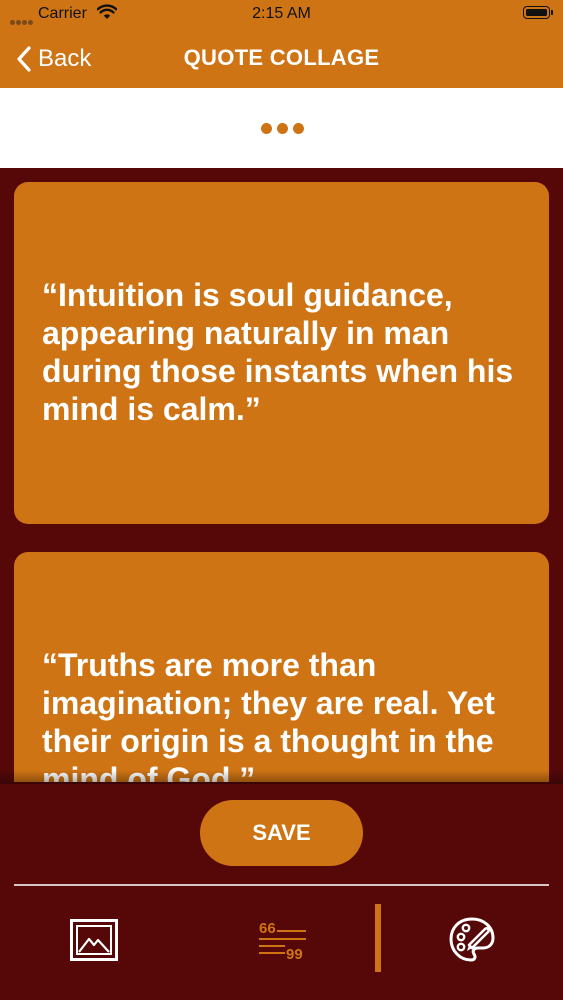 This screenshot has width=563, height=1000. I want to click on image-icon, so click(94, 940).